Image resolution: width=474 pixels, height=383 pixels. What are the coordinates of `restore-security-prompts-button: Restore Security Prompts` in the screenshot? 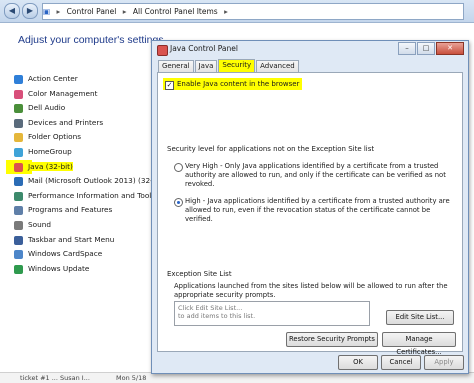 It's located at (332, 339).